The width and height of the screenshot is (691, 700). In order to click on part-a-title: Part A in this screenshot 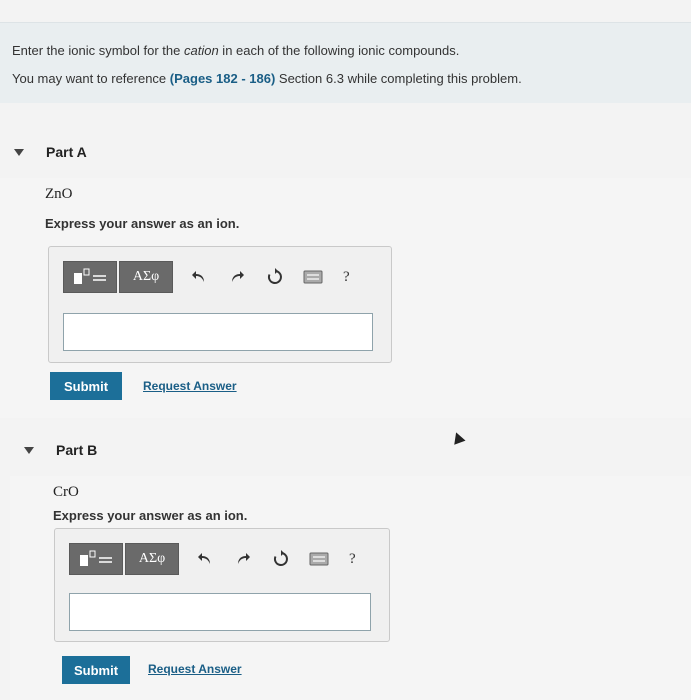, I will do `click(66, 152)`.